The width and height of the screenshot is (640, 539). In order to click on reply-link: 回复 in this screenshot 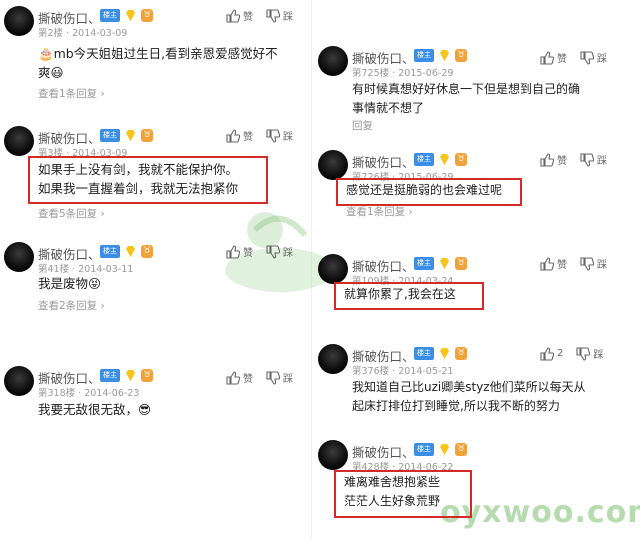, I will do `click(362, 125)`.